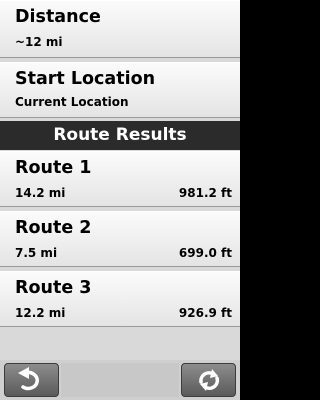 This screenshot has width=320, height=400. What do you see at coordinates (120, 179) in the screenshot?
I see `route-list-item: Route 1 14.2 mi 981.2 ft` at bounding box center [120, 179].